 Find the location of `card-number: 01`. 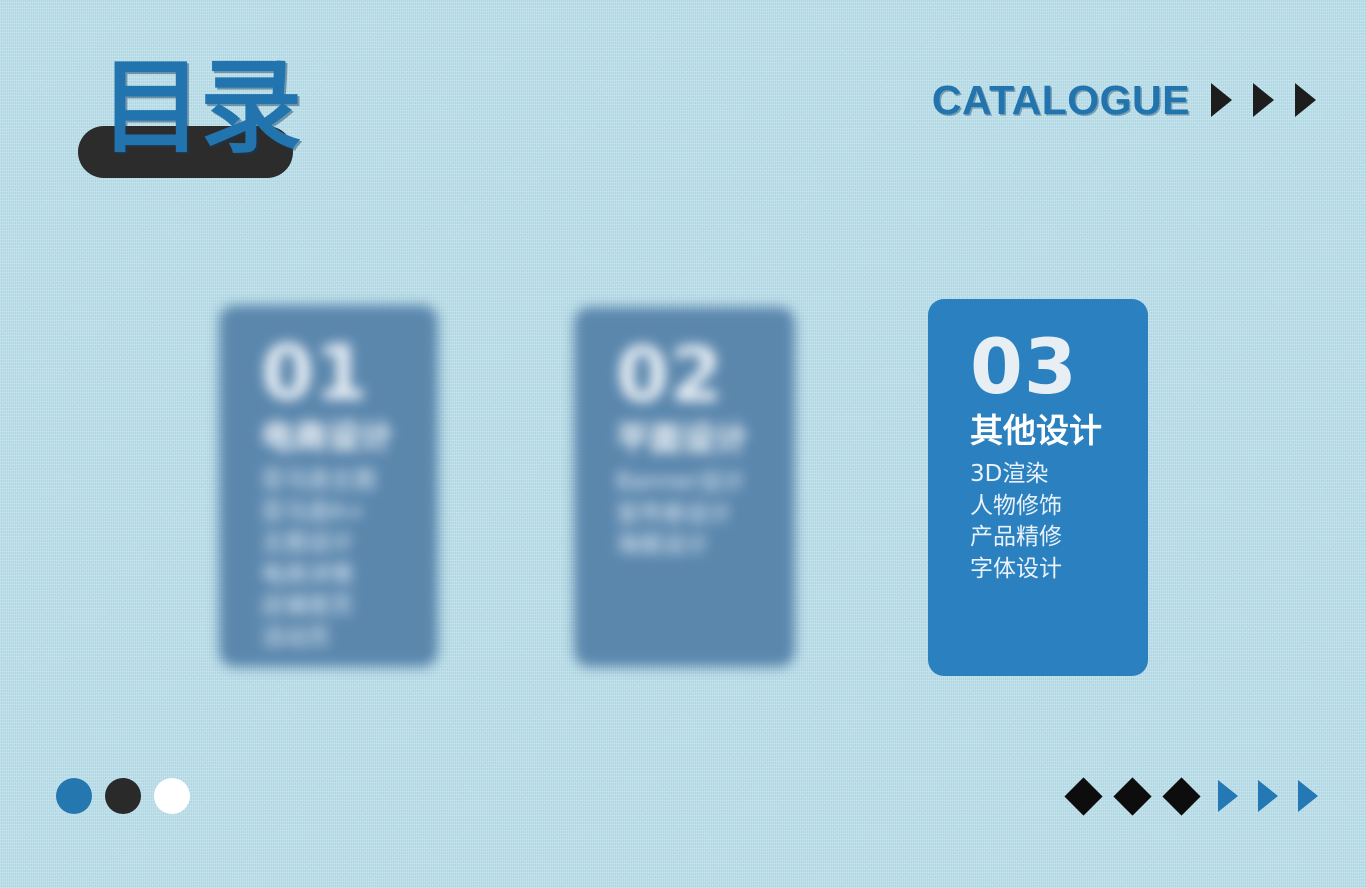

card-number: 01 is located at coordinates (315, 372).